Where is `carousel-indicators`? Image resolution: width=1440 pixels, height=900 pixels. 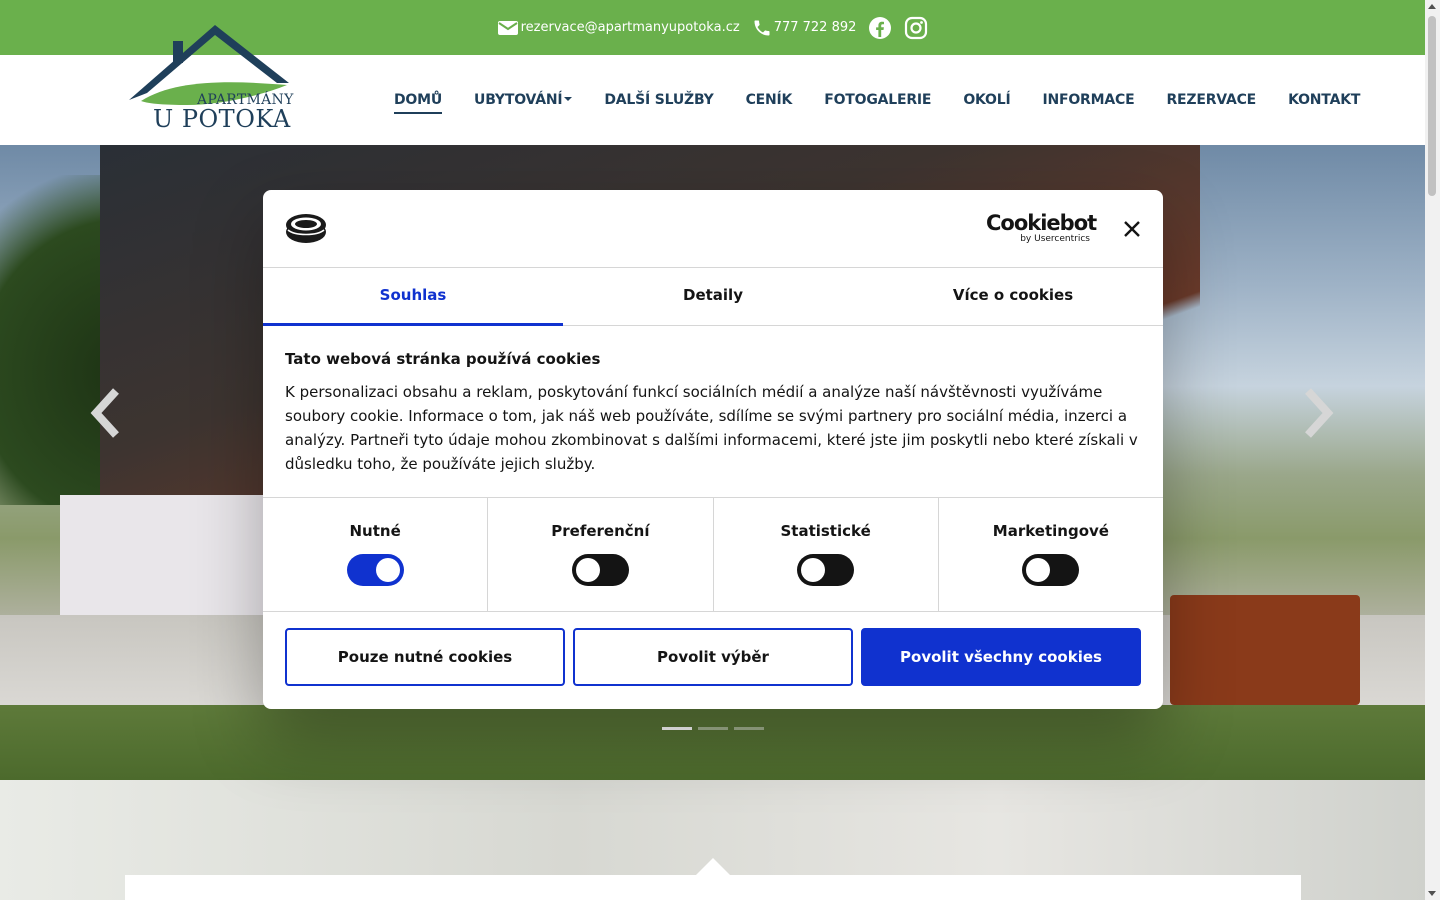
carousel-indicators is located at coordinates (713, 728).